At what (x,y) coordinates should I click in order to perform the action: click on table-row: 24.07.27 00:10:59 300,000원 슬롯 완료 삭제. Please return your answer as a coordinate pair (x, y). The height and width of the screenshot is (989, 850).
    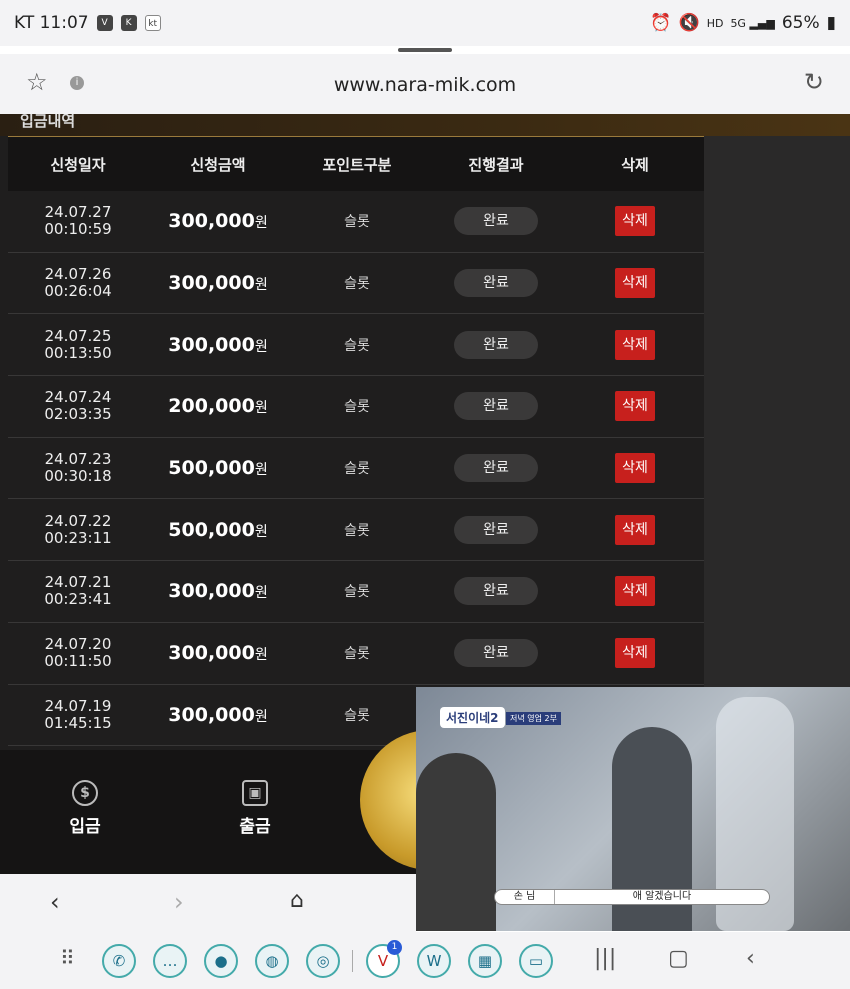
    Looking at the image, I should click on (356, 222).